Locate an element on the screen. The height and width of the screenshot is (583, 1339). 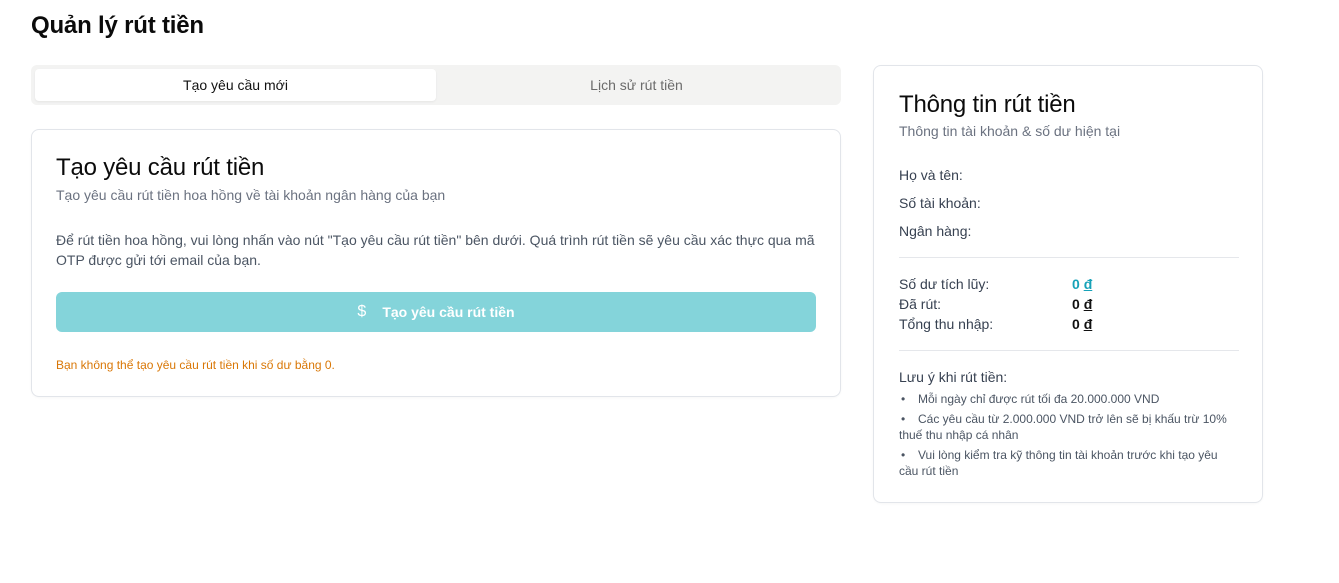
notes-title: Lưu ý khi rút tiền: is located at coordinates (953, 377).